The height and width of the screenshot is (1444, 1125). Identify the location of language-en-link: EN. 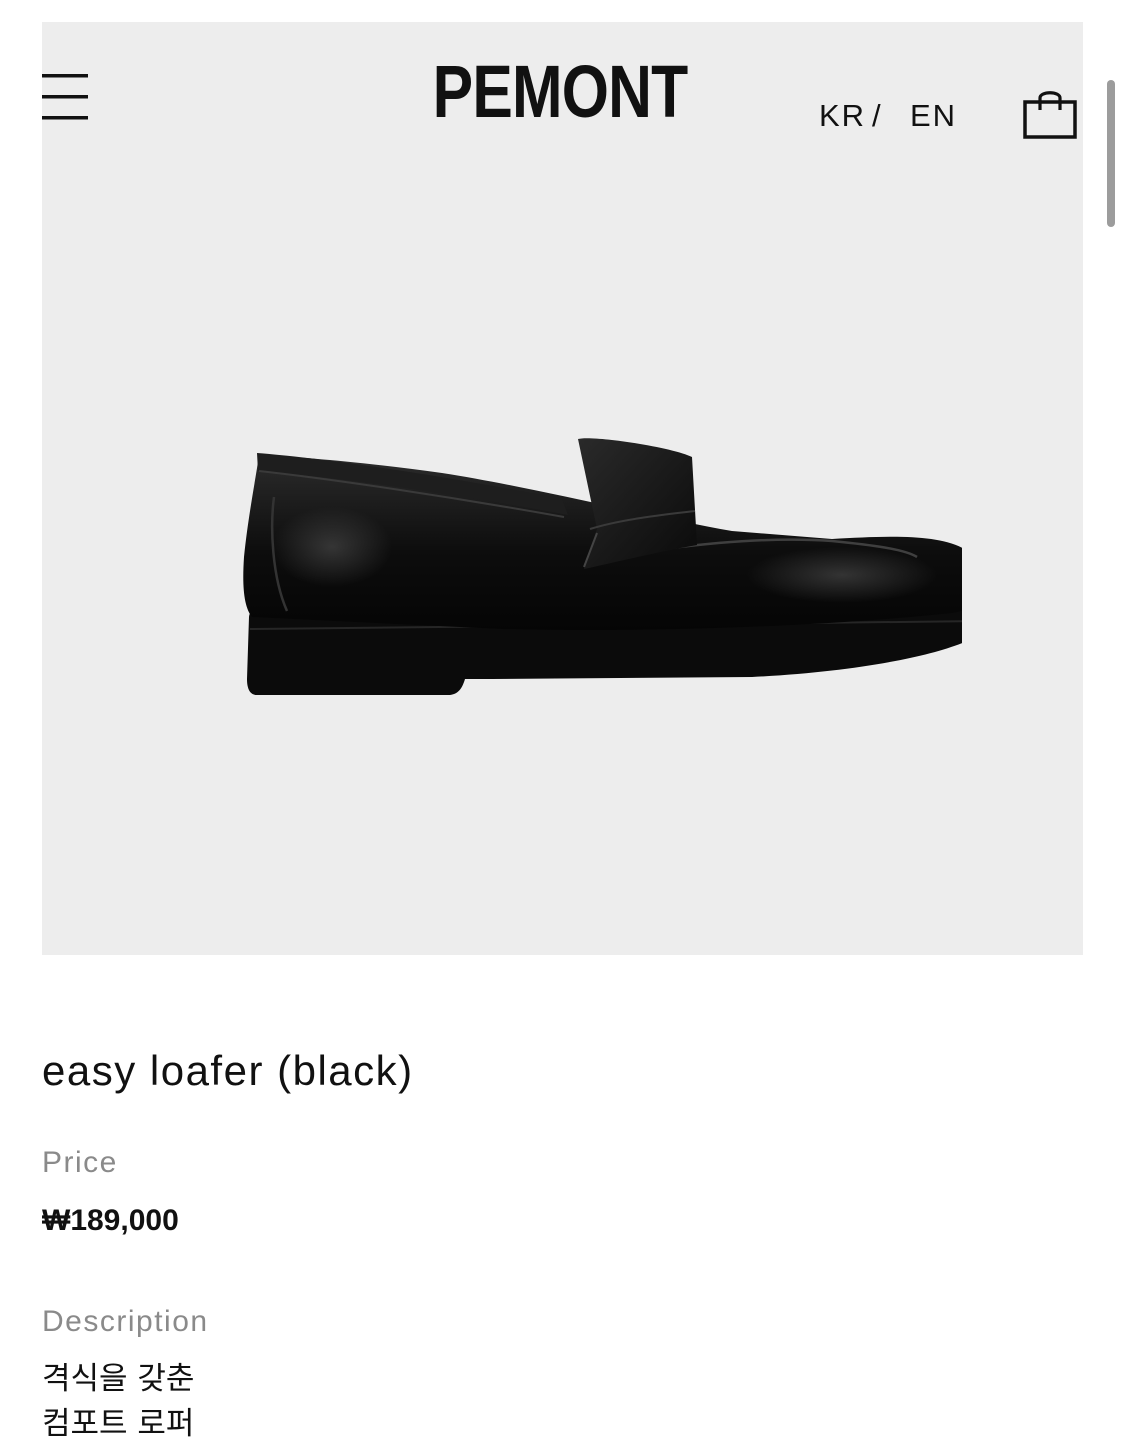
(933, 115).